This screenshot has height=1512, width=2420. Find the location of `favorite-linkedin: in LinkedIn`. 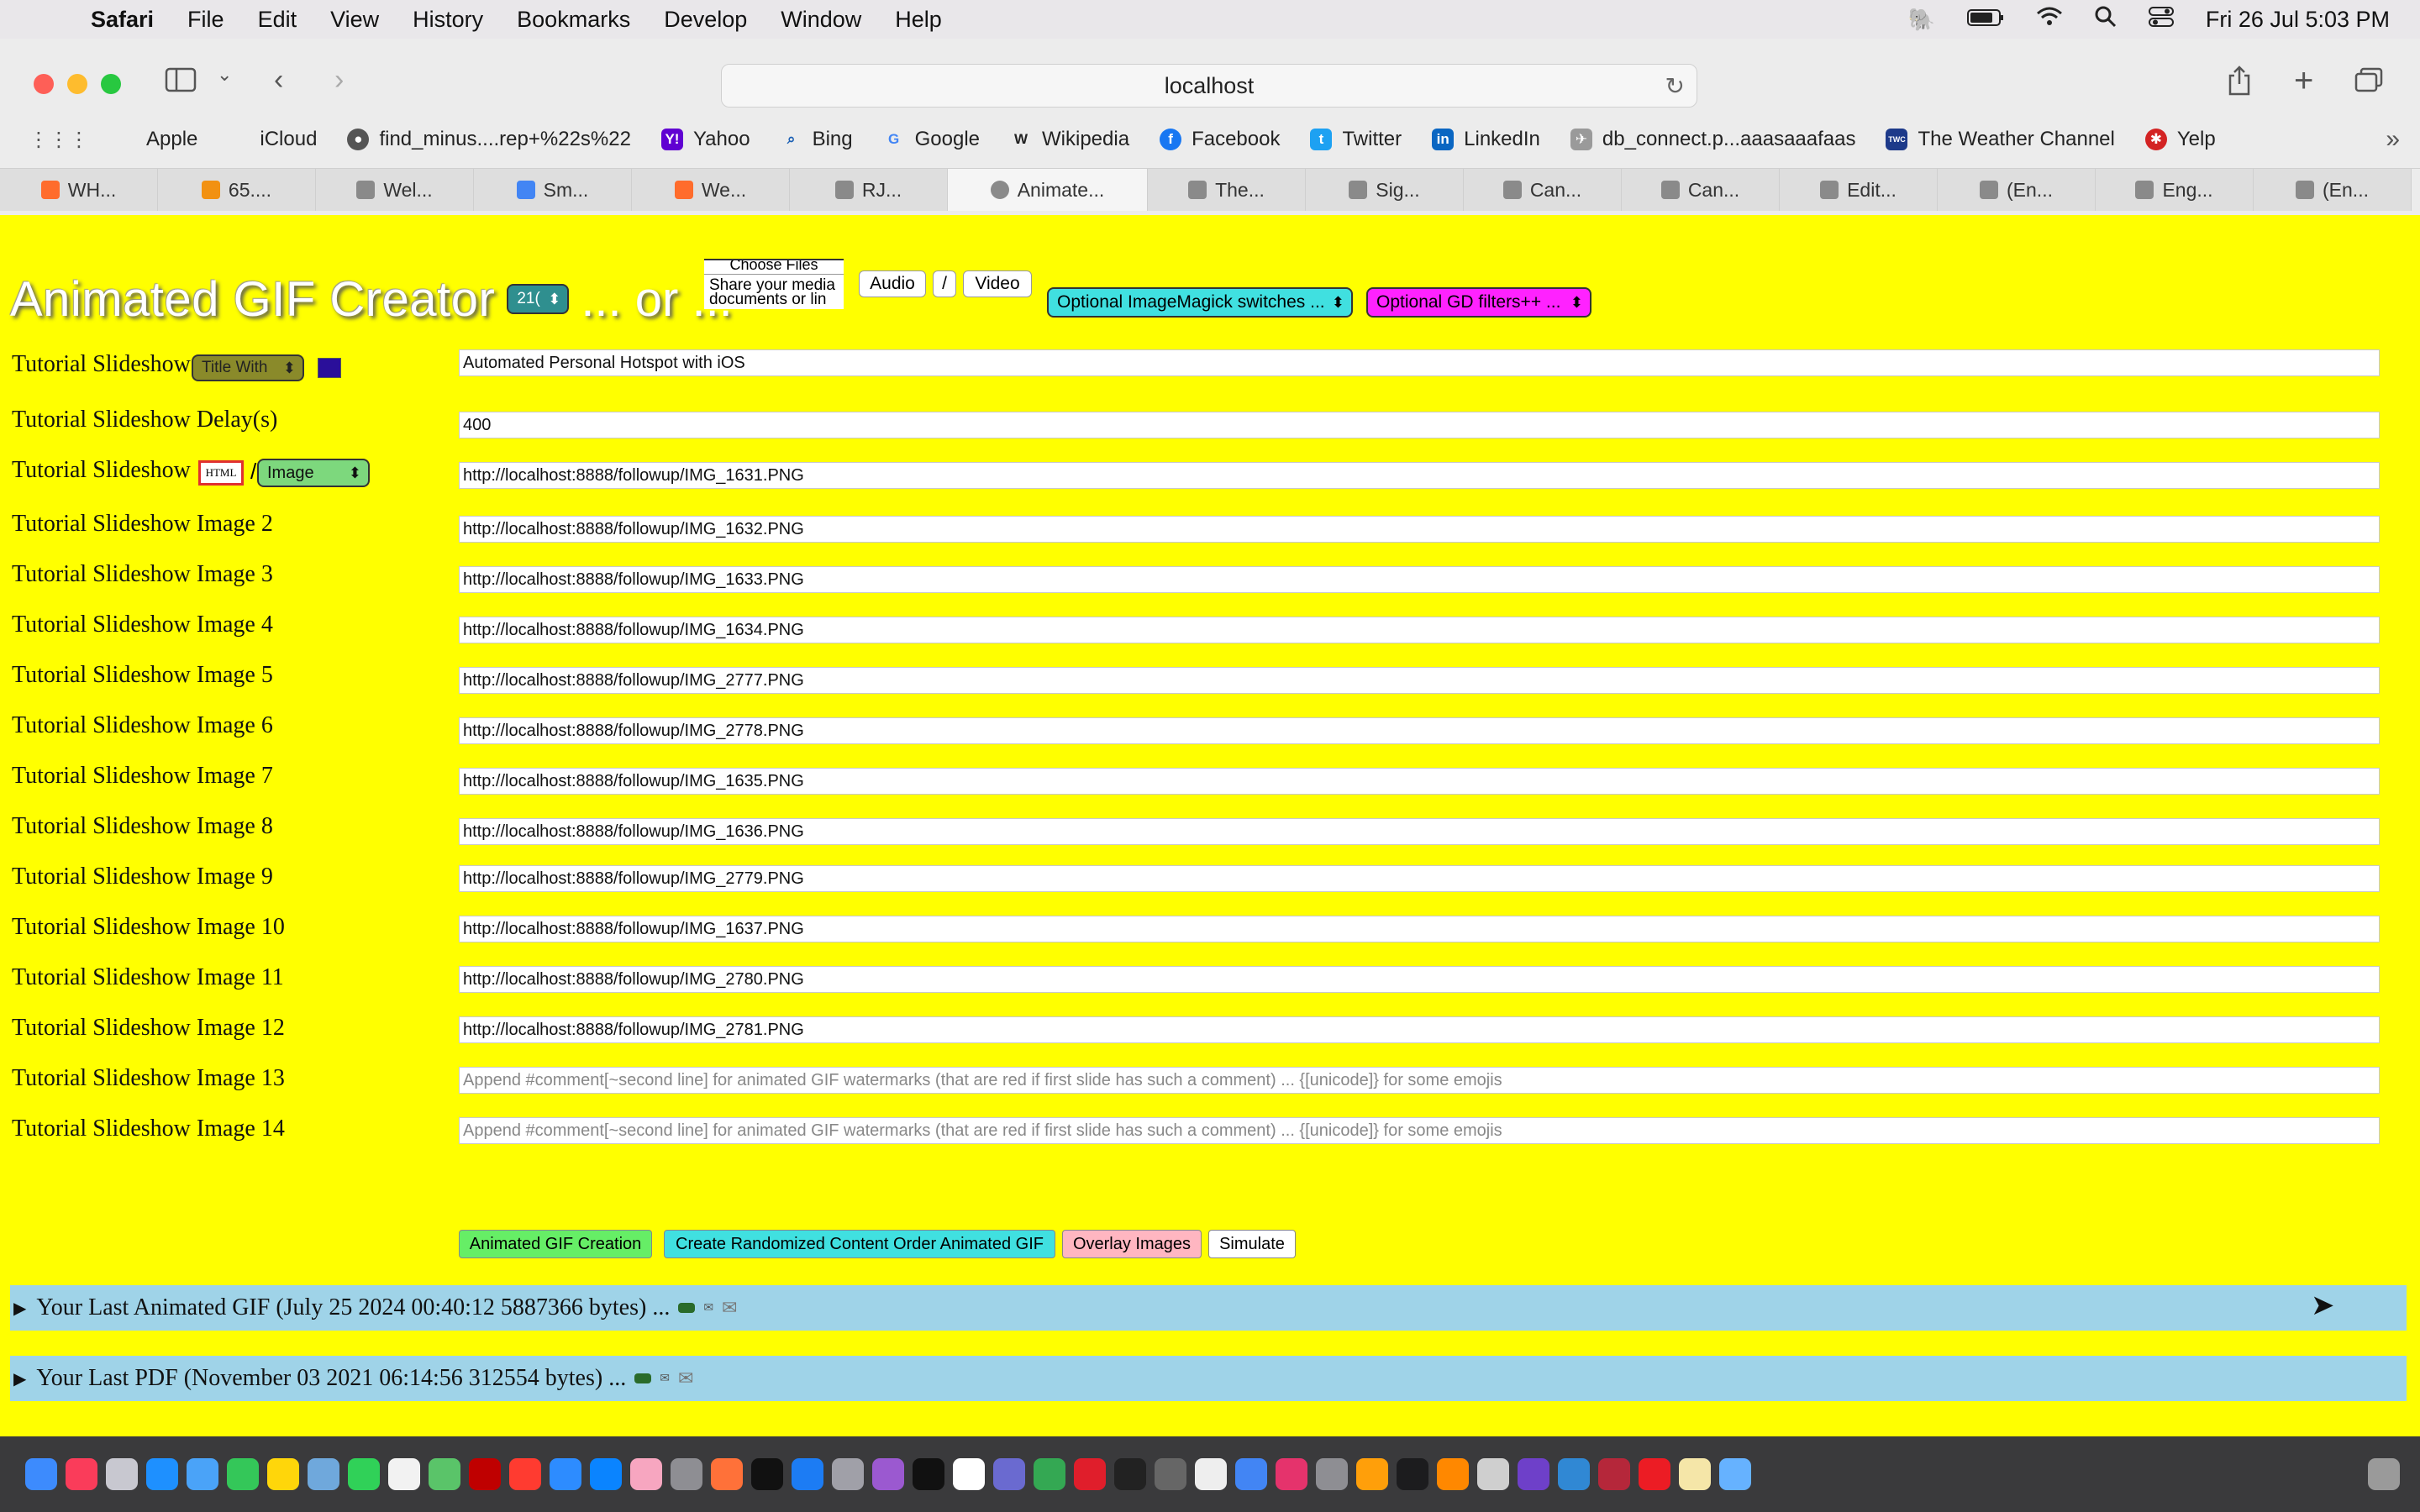

favorite-linkedin: in LinkedIn is located at coordinates (1486, 139).